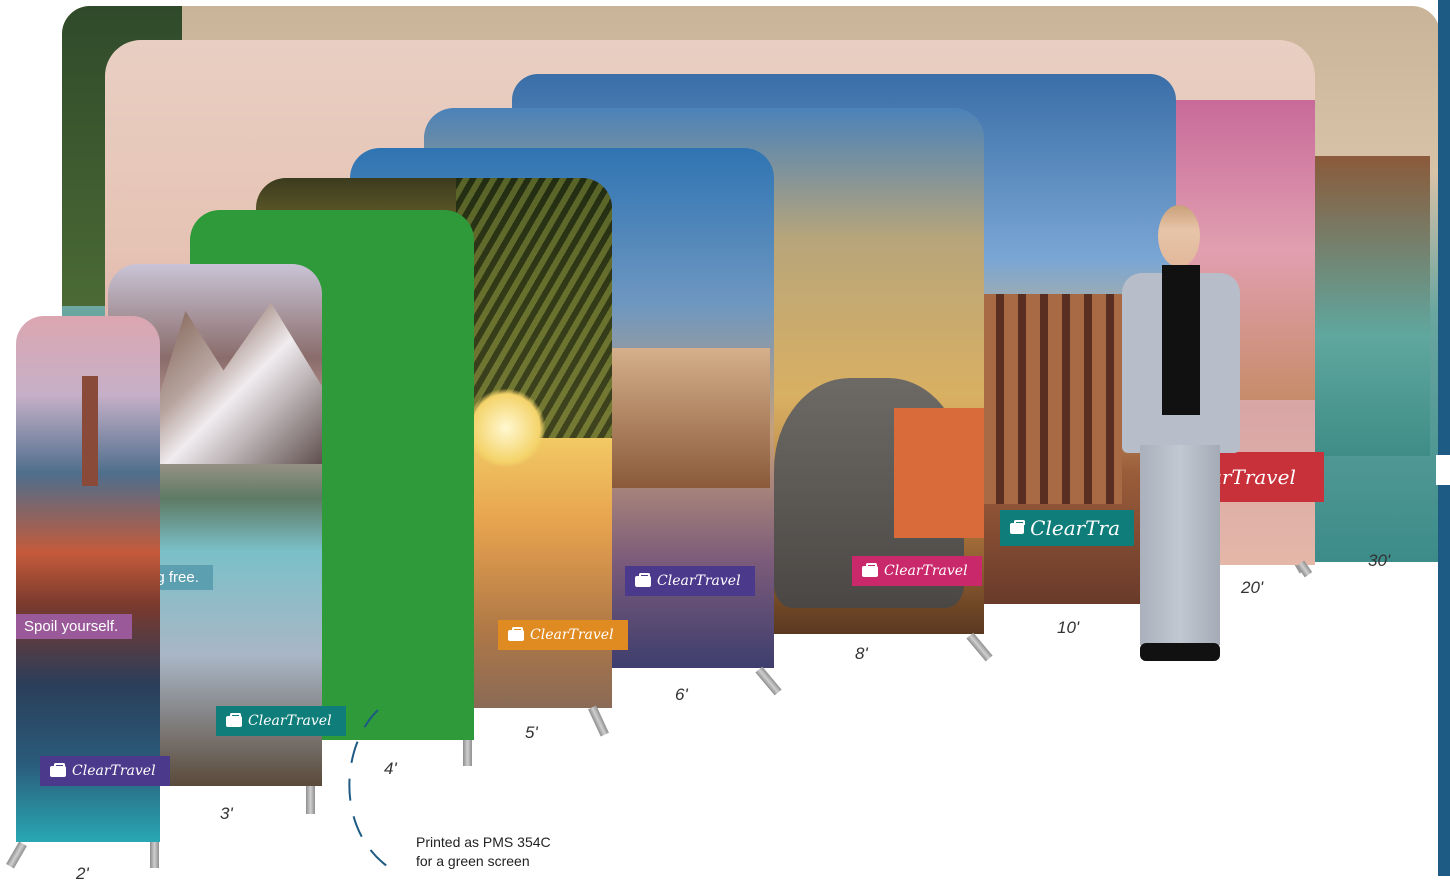  Describe the element at coordinates (1181, 340) in the screenshot. I see `person-top` at that location.